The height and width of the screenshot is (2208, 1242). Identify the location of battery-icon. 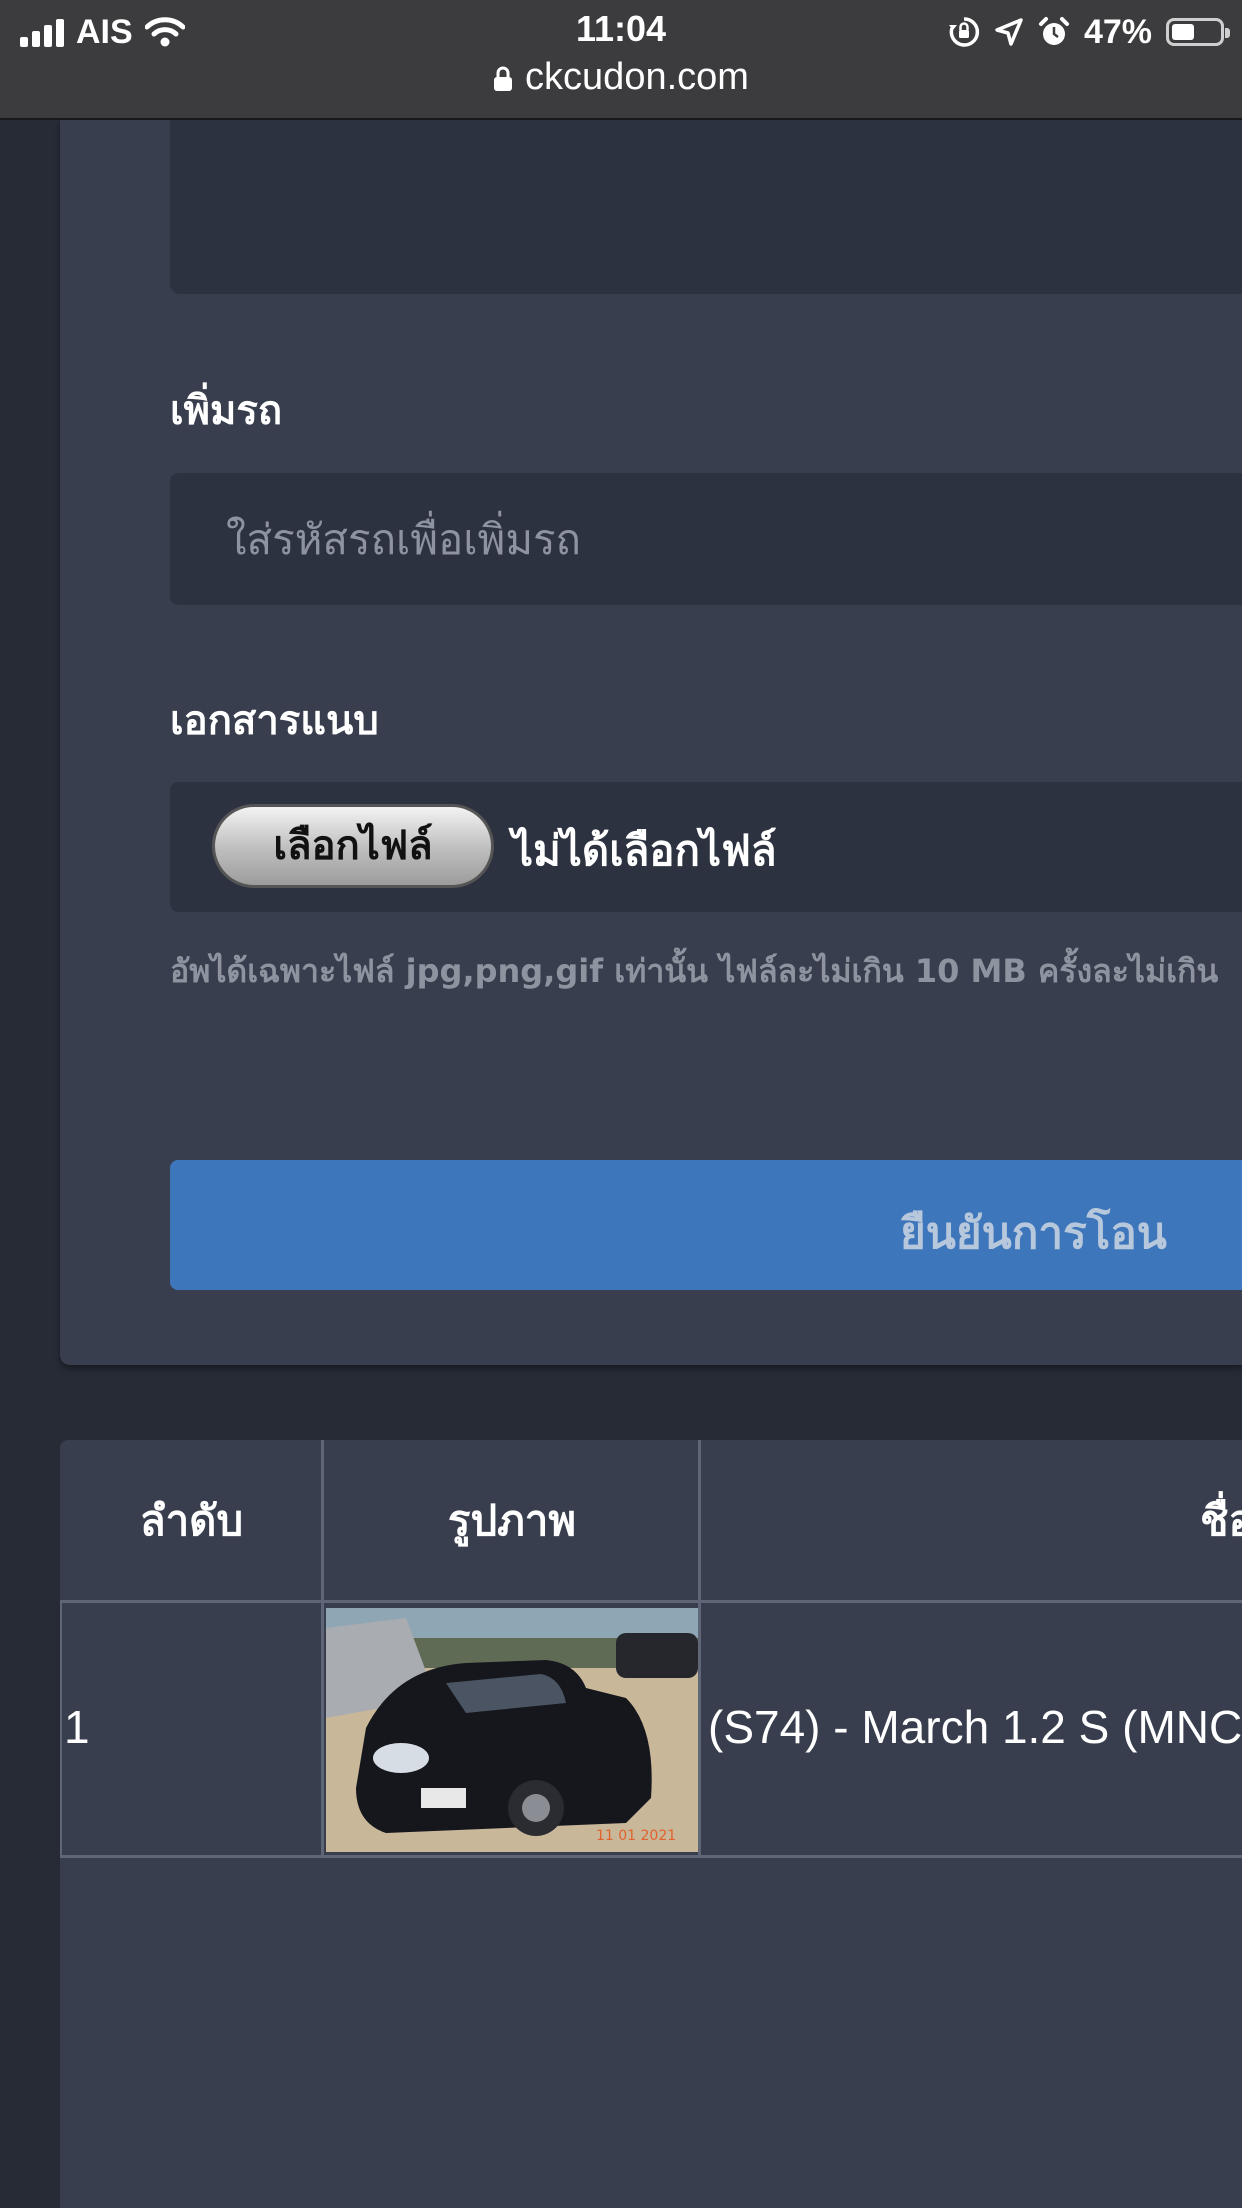
(1198, 32).